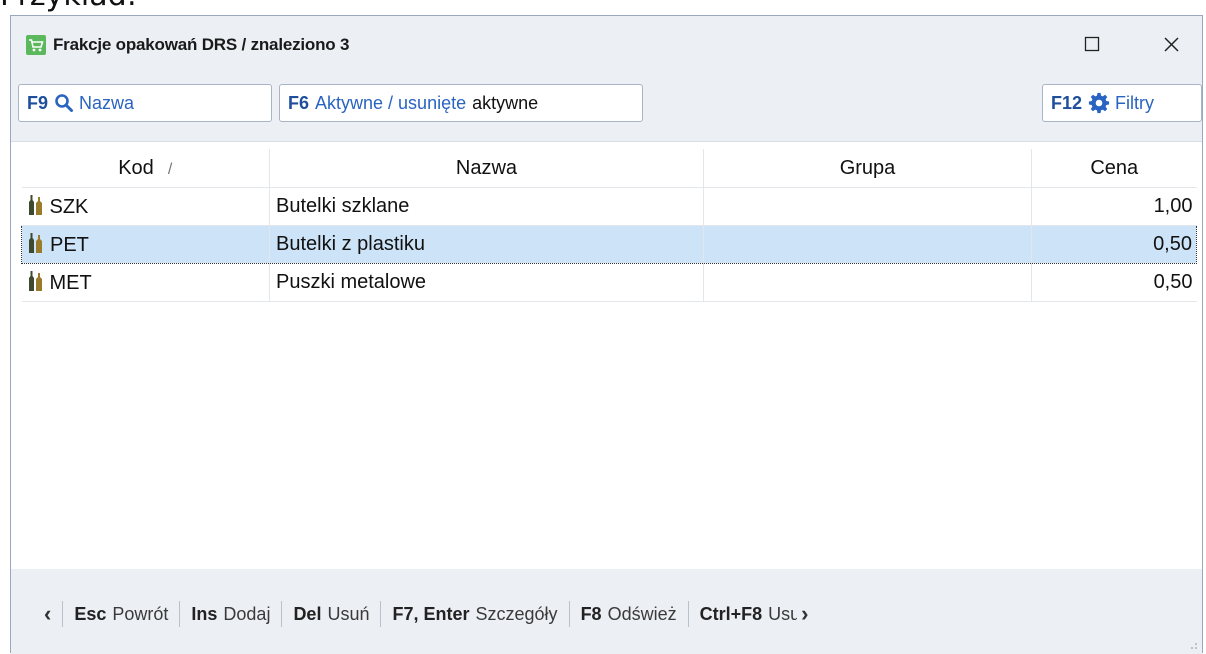  What do you see at coordinates (145, 168) in the screenshot?
I see `column-header-kod: Kod /` at bounding box center [145, 168].